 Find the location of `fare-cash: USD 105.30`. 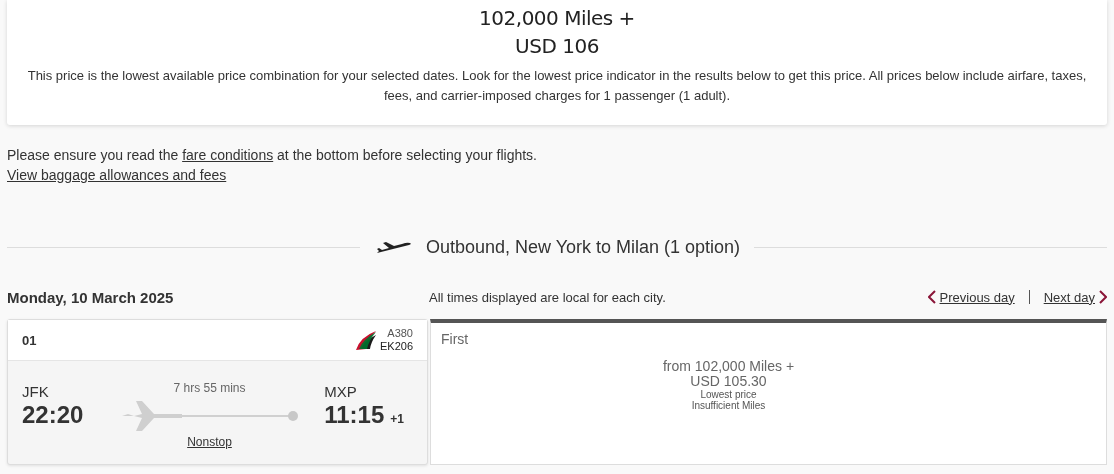

fare-cash: USD 105.30 is located at coordinates (728, 381).